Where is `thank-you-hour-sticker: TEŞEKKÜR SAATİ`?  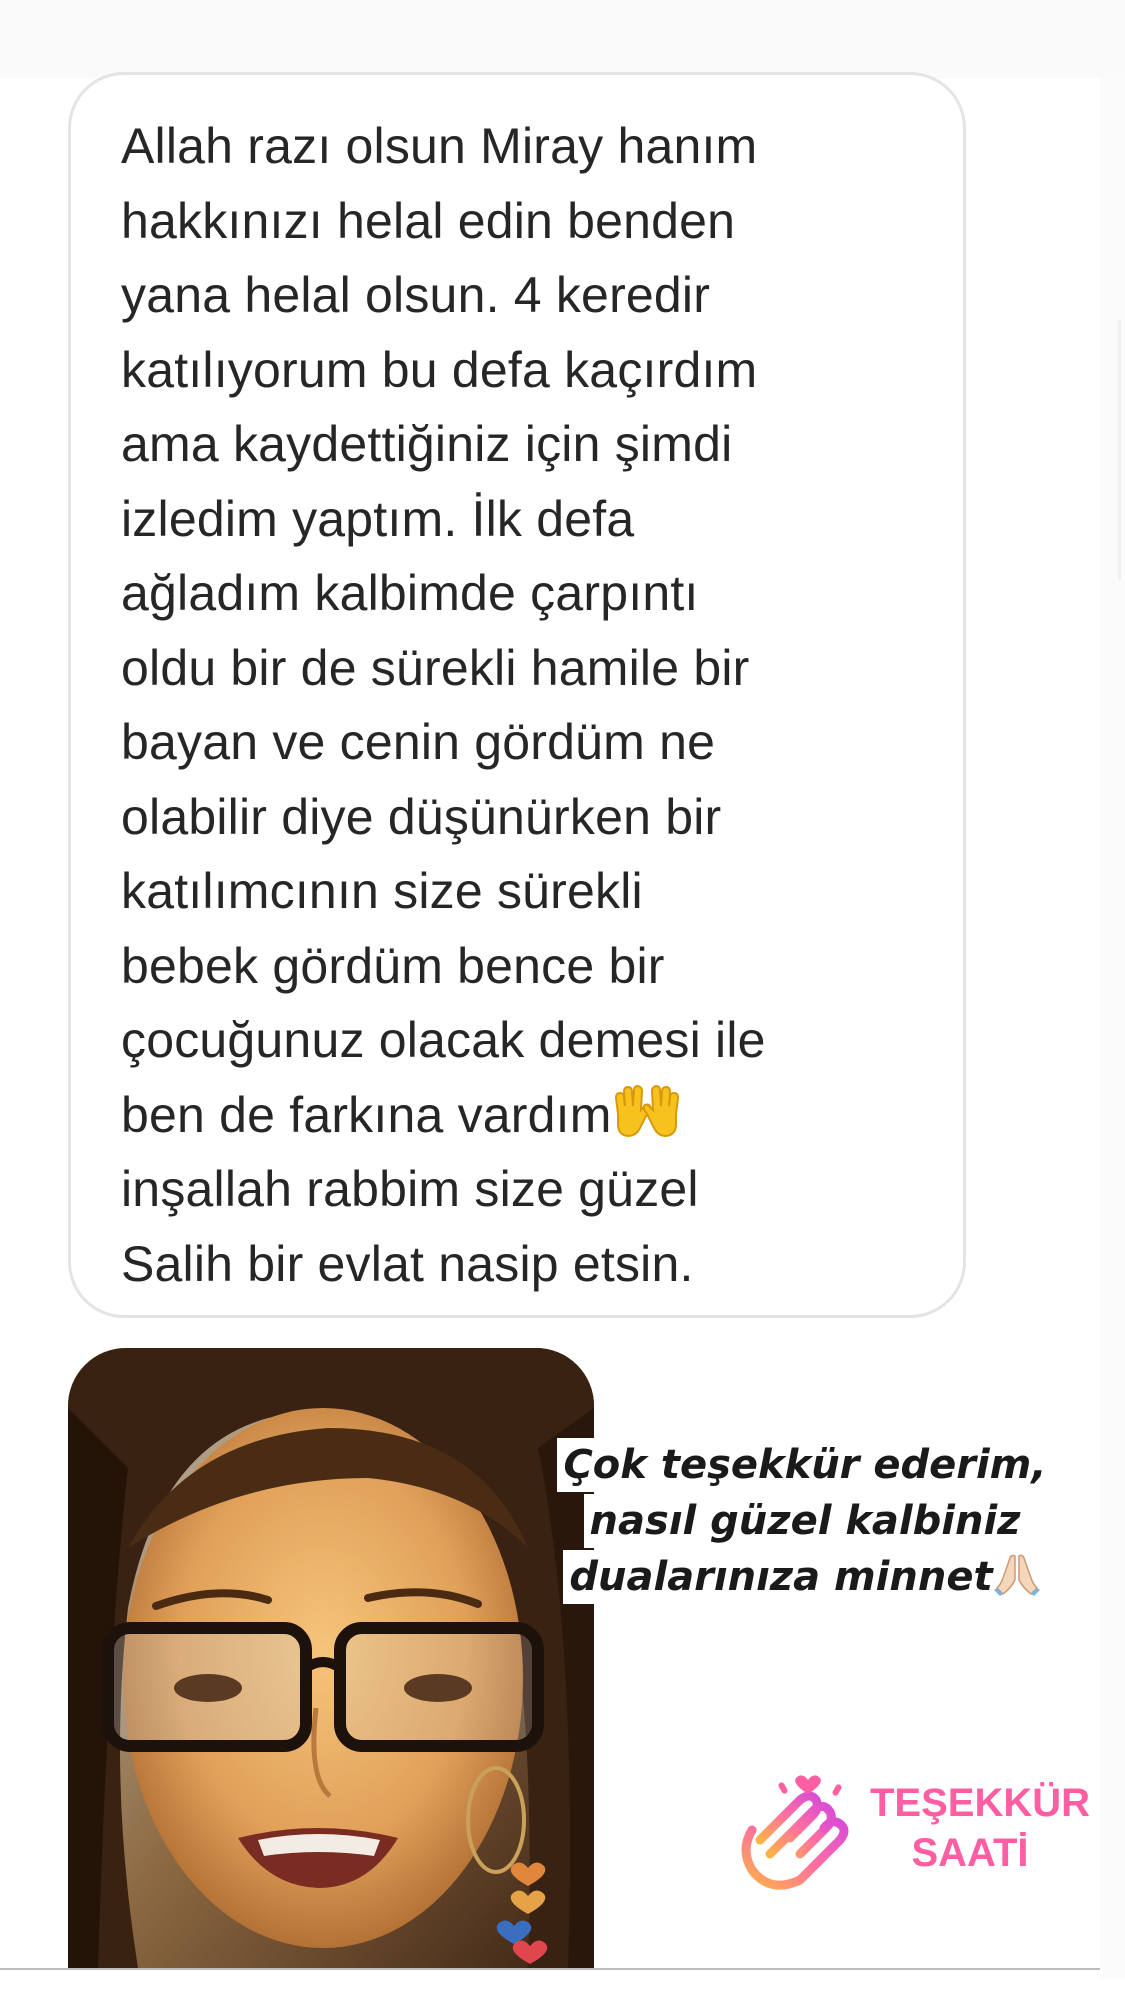 thank-you-hour-sticker: TEŞEKKÜR SAATİ is located at coordinates (910, 1835).